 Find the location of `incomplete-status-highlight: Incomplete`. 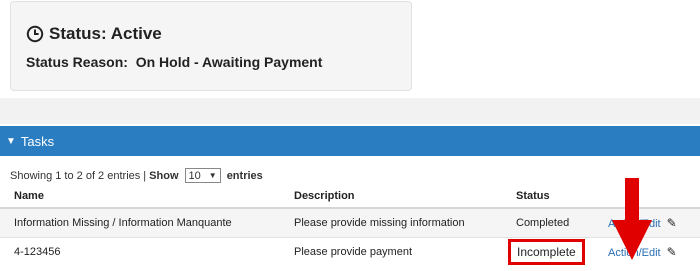

incomplete-status-highlight: Incomplete is located at coordinates (546, 251).